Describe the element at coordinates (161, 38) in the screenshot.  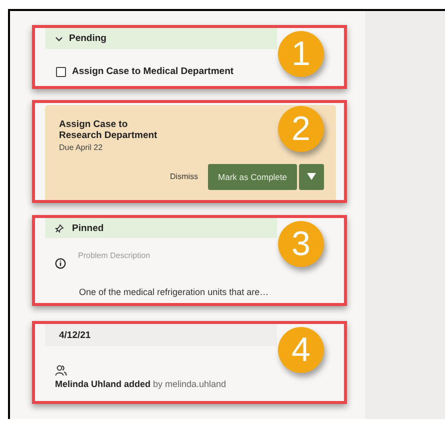
I see `section-header: Pending` at that location.